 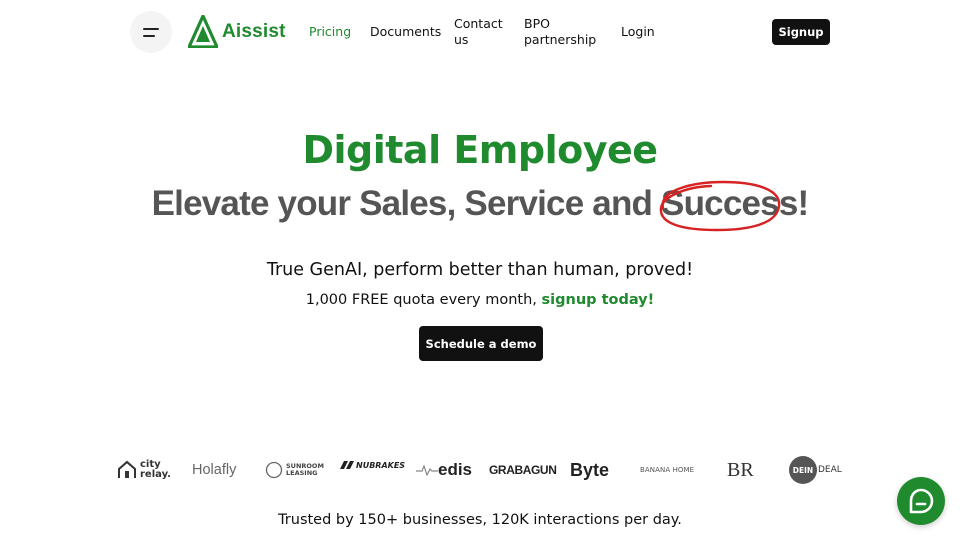 I want to click on sunroom-line2: LEASING, so click(x=302, y=473).